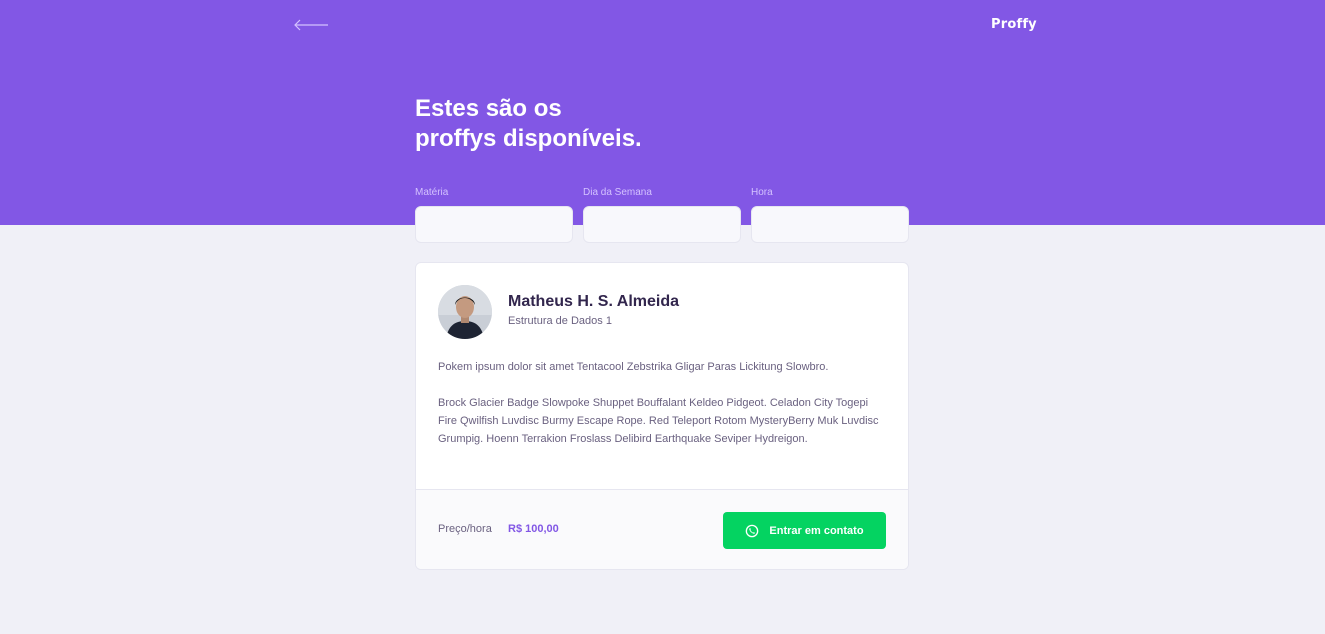 The width and height of the screenshot is (1325, 634). What do you see at coordinates (615, 124) in the screenshot?
I see `page-title: Estes são os proffys disponíveis.` at bounding box center [615, 124].